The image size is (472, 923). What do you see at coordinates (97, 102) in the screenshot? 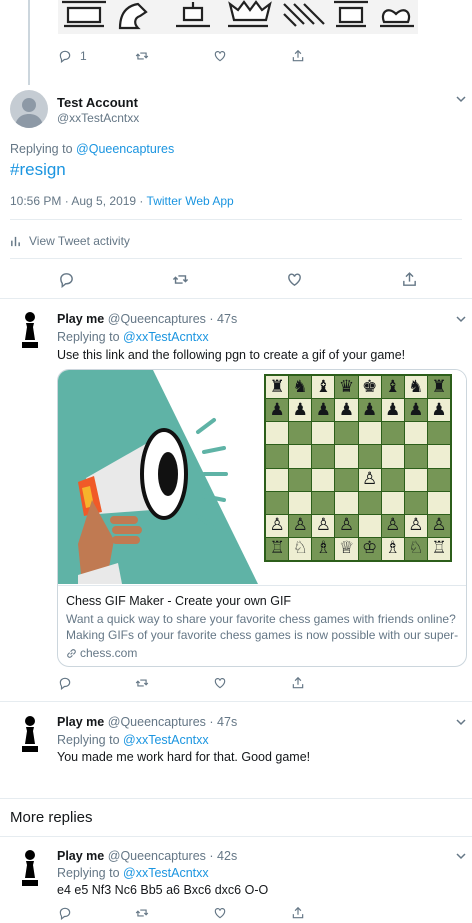
I see `author-name: Test Account` at bounding box center [97, 102].